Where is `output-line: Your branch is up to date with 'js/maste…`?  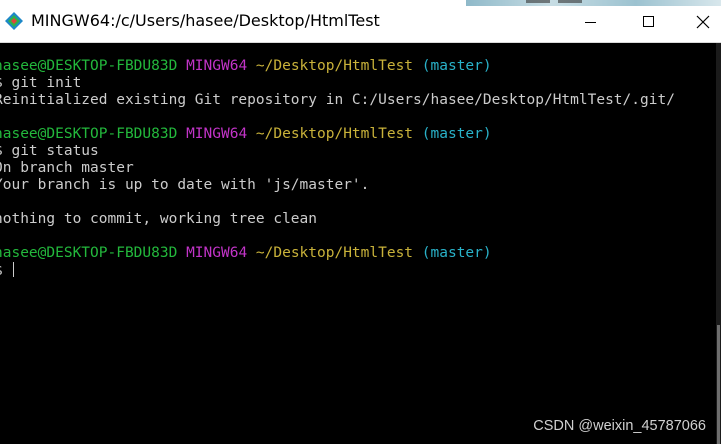 output-line: Your branch is up to date with 'js/maste… is located at coordinates (185, 185).